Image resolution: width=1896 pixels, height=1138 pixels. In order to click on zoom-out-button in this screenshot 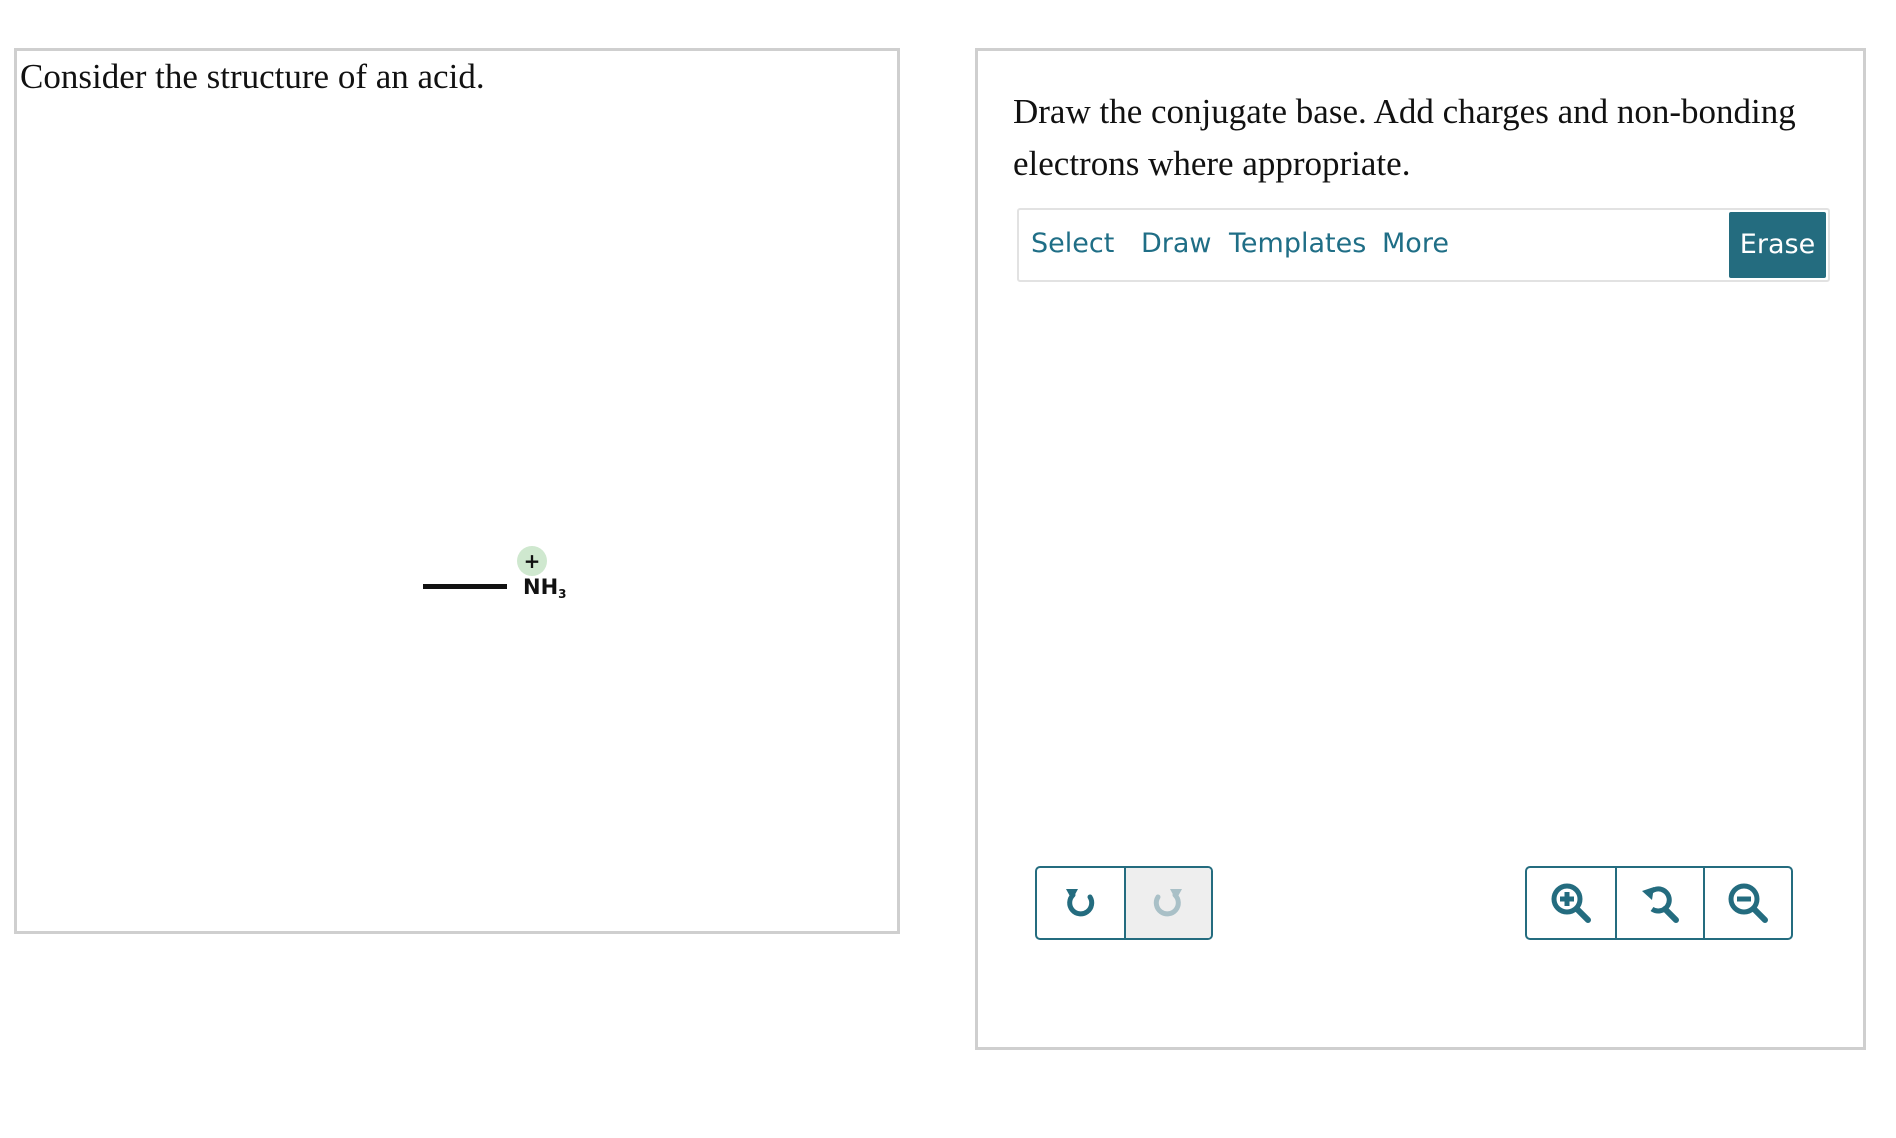, I will do `click(1747, 903)`.